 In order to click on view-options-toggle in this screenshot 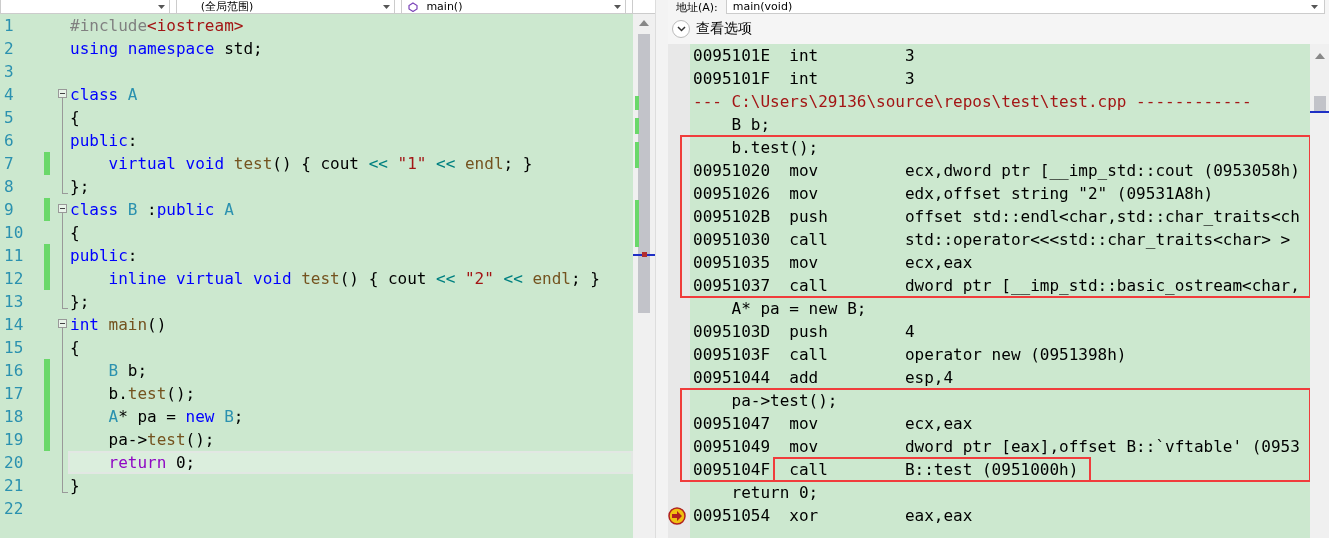, I will do `click(681, 29)`.